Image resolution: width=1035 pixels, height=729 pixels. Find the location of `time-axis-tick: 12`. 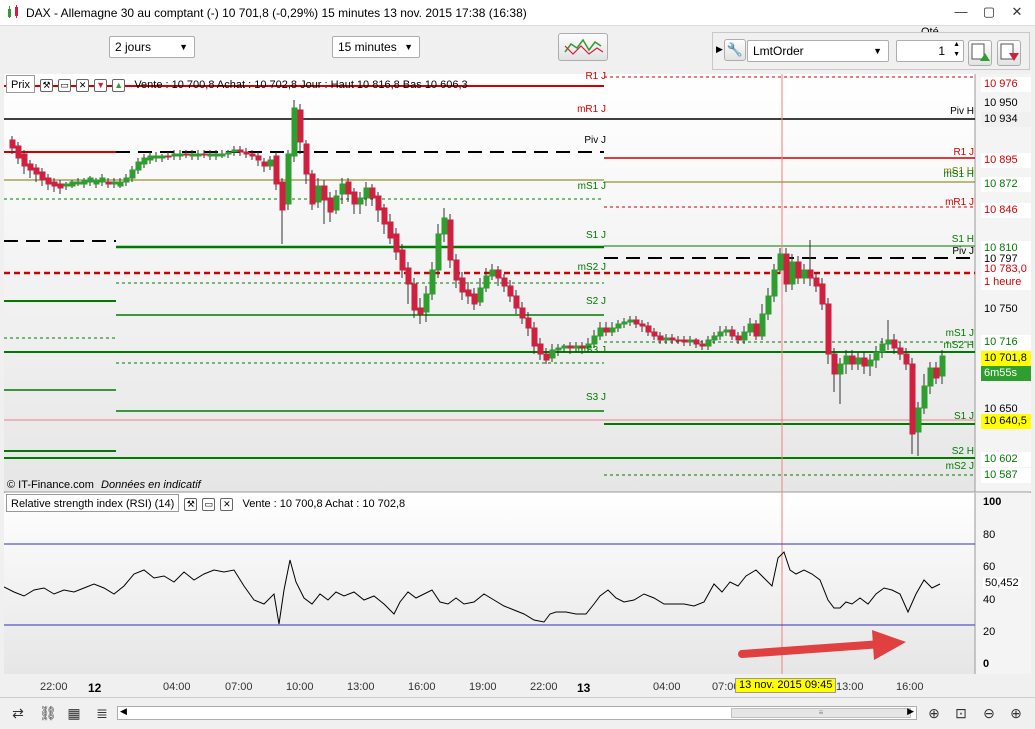

time-axis-tick: 12 is located at coordinates (95, 688).